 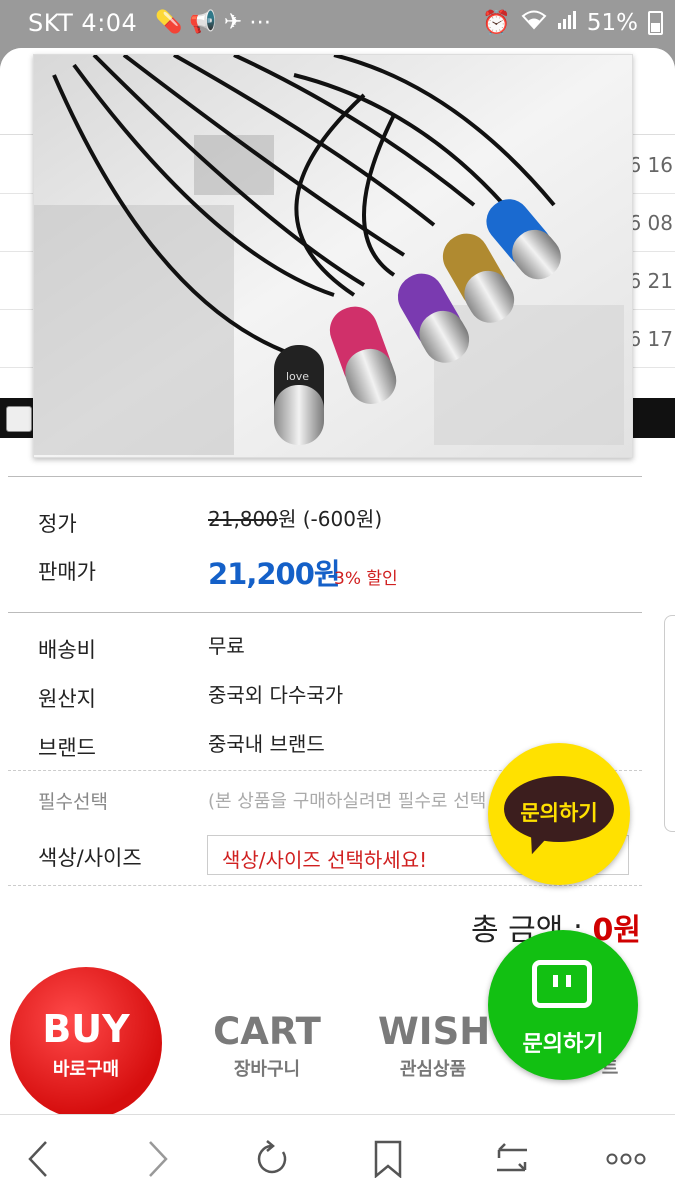 I want to click on battery-percent: 51%, so click(x=612, y=22).